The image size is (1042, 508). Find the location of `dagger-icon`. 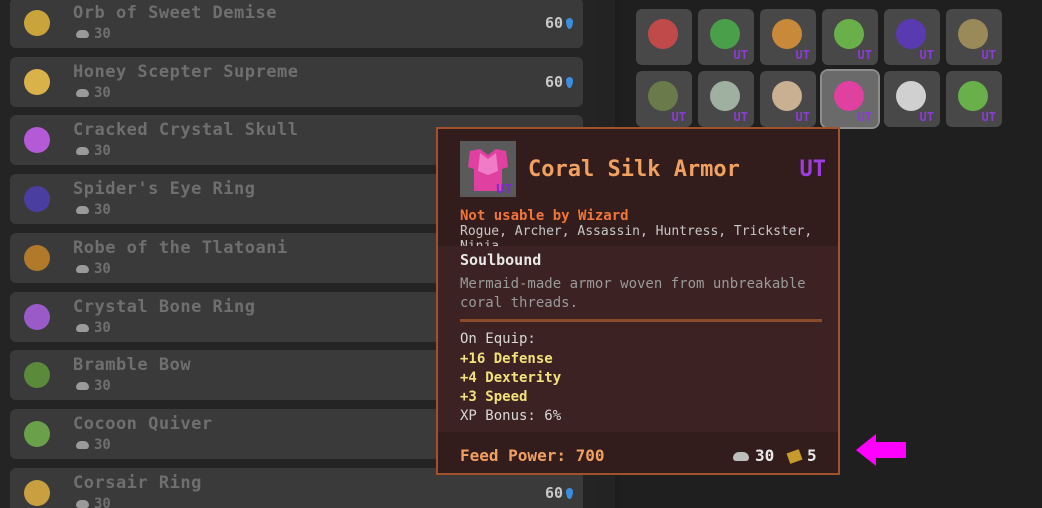

dagger-icon is located at coordinates (973, 96).